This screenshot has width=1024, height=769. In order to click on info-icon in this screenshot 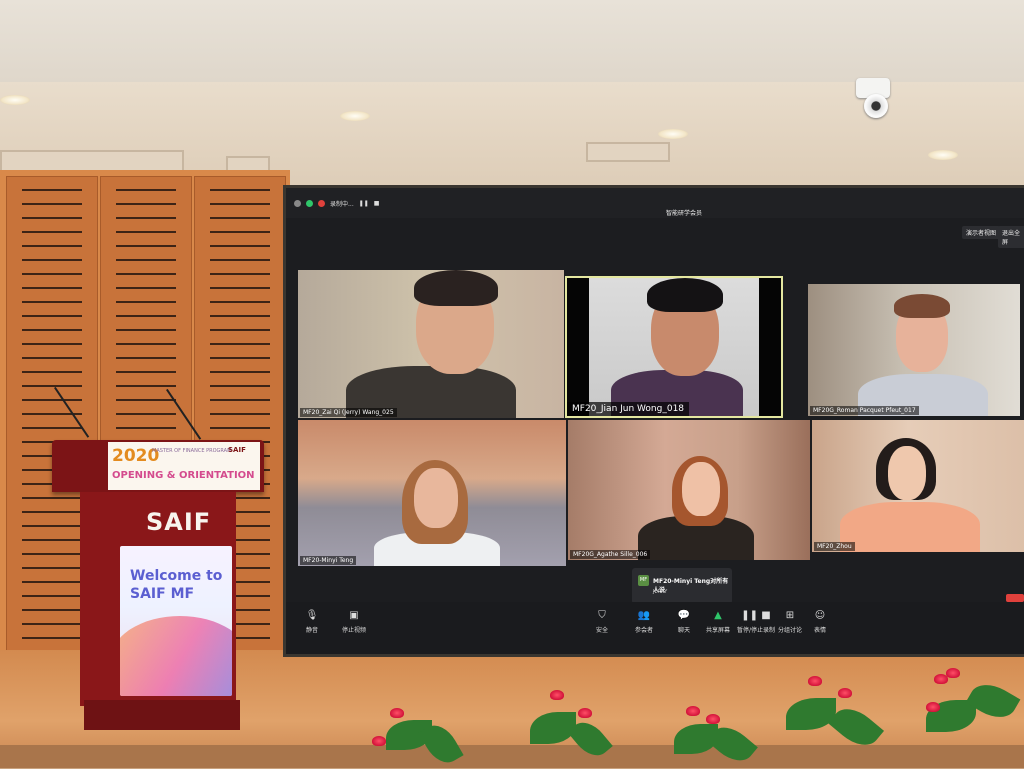, I will do `click(297, 203)`.